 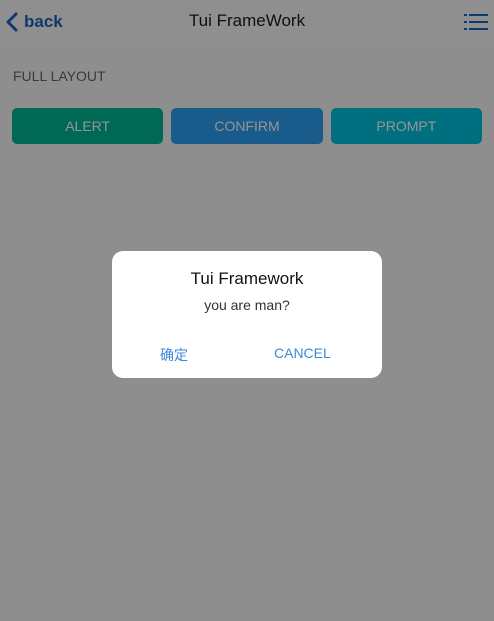 I want to click on dialog-actions: 确定 CANCEL, so click(x=247, y=355).